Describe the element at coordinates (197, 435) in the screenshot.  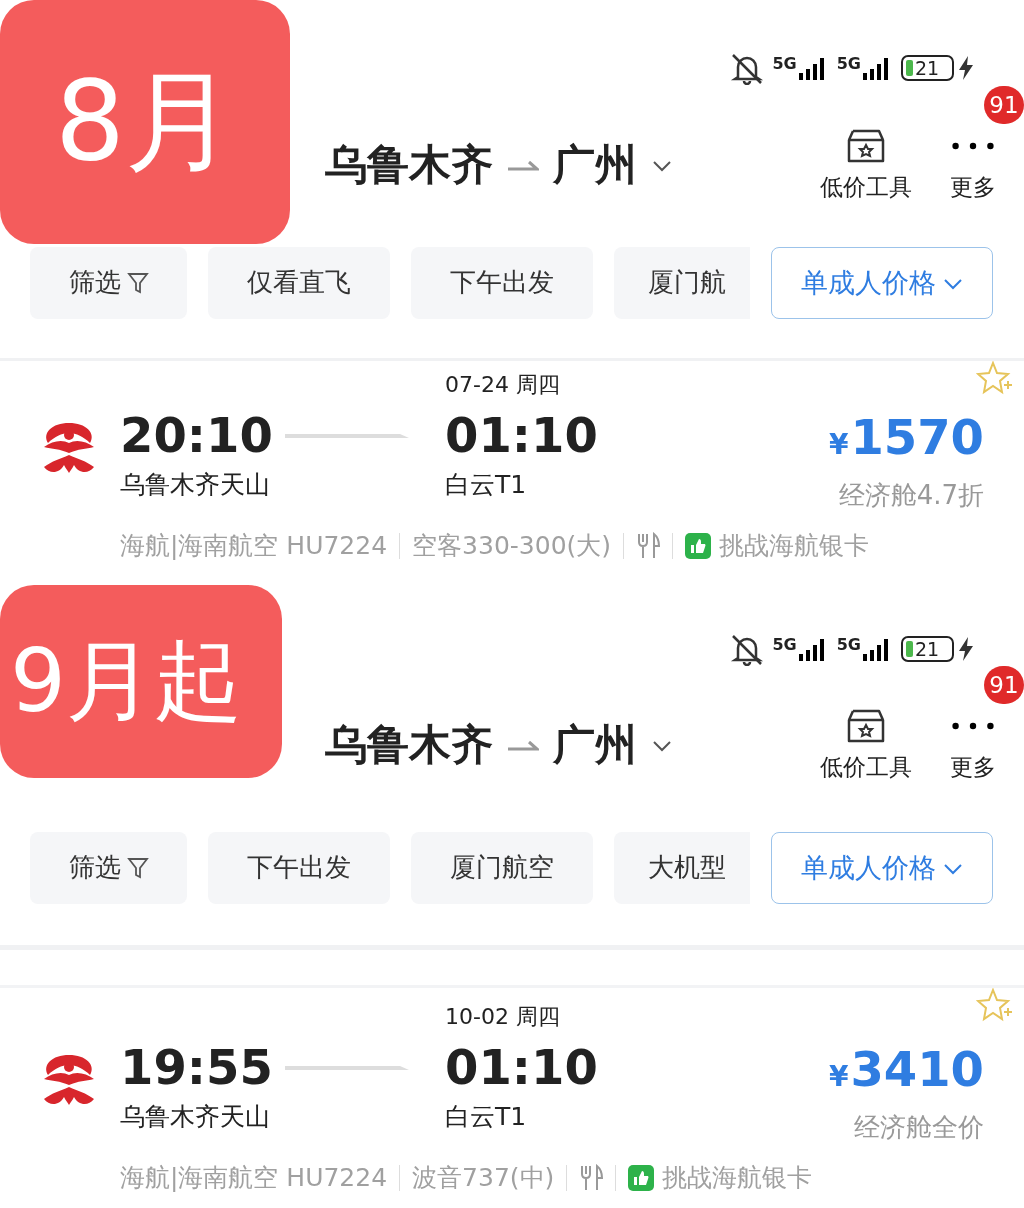
I see `departure-time: 20:10` at that location.